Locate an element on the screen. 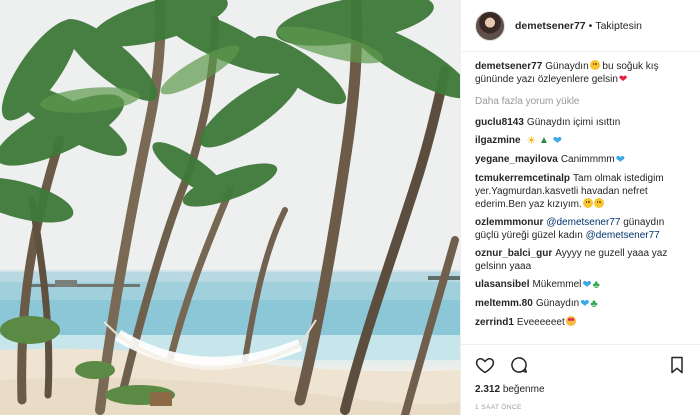 Image resolution: width=700 pixels, height=415 pixels. comment-username: ulasansibel is located at coordinates (502, 284).